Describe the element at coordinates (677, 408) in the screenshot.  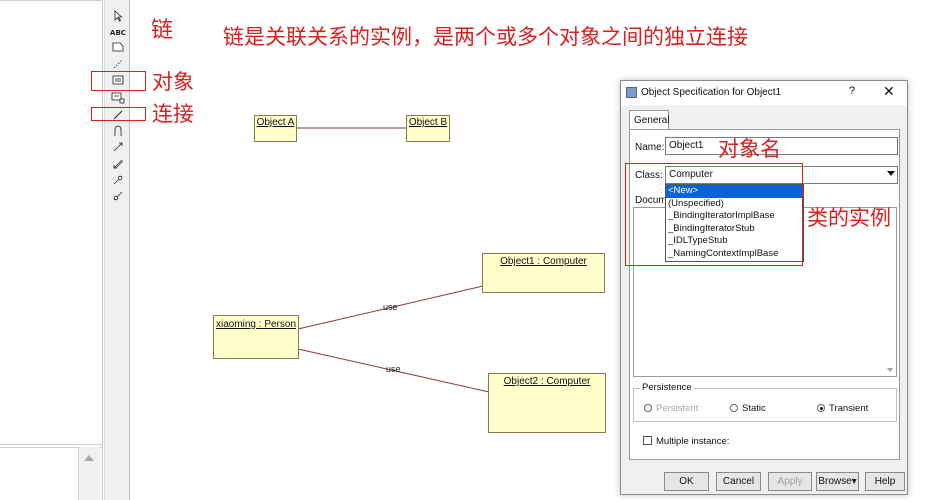
I see `radio-persistent-label: Persistent` at that location.